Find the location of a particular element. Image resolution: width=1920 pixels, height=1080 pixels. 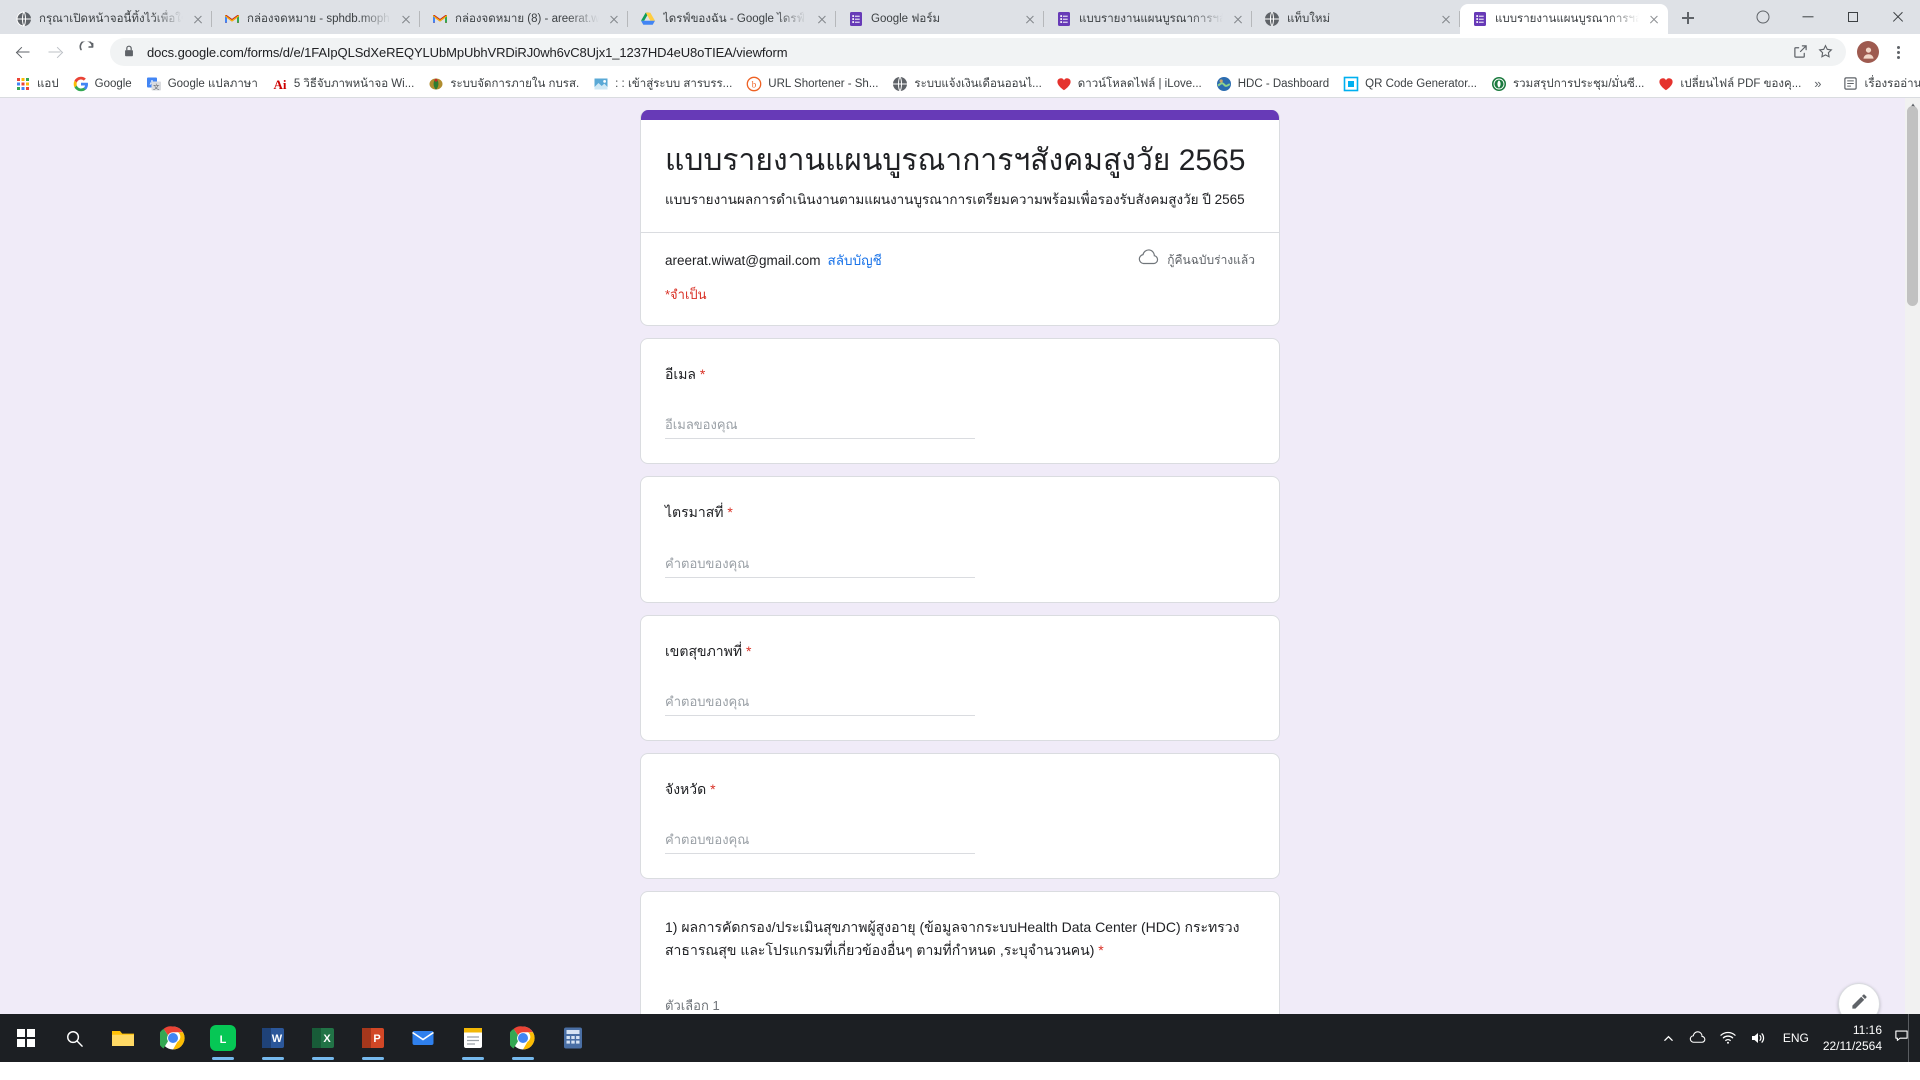

tab-title: กล่องจดหมาย (8) - areerat.wi is located at coordinates (527, 19).